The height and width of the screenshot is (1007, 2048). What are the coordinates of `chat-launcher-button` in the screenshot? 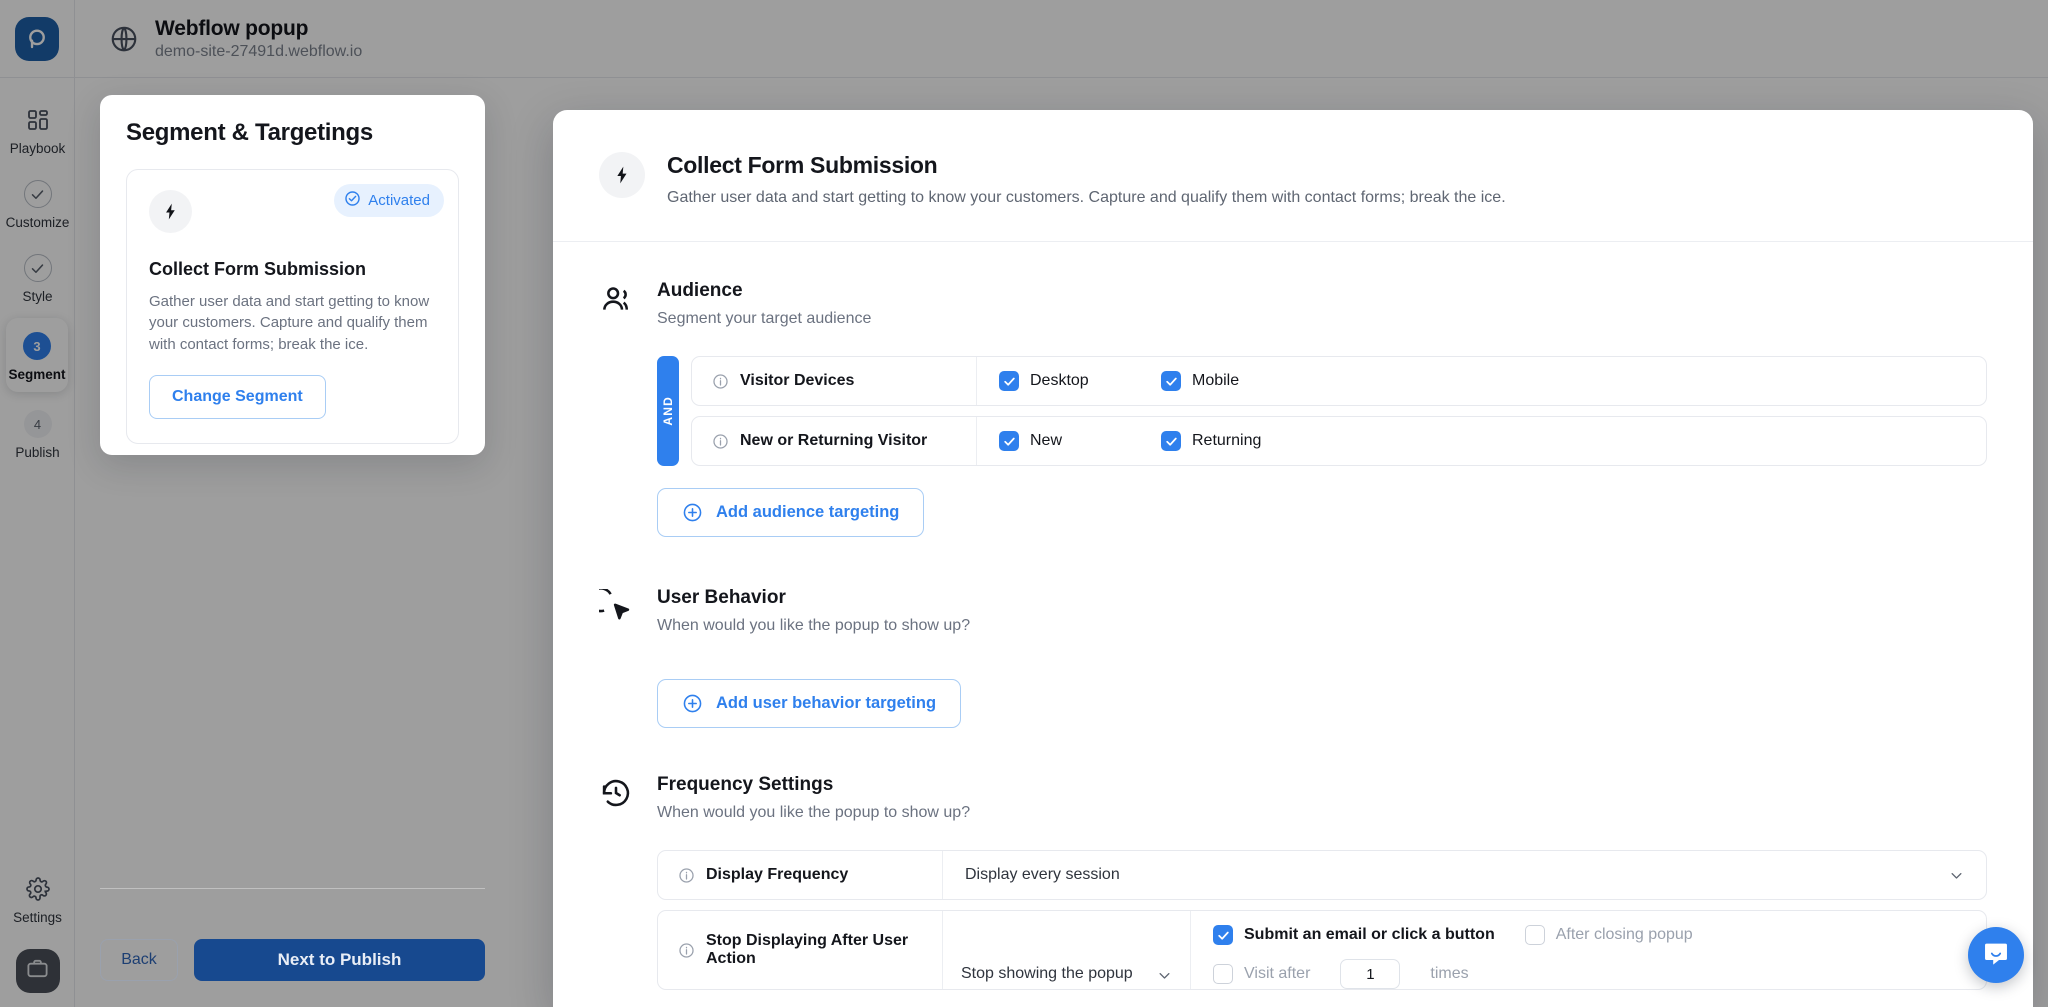 It's located at (1996, 955).